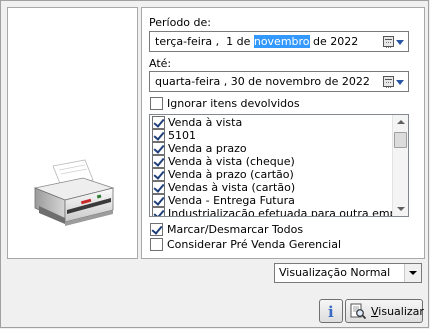 The height and width of the screenshot is (329, 430). What do you see at coordinates (156, 103) in the screenshot?
I see `ignore-returns-checkbox` at bounding box center [156, 103].